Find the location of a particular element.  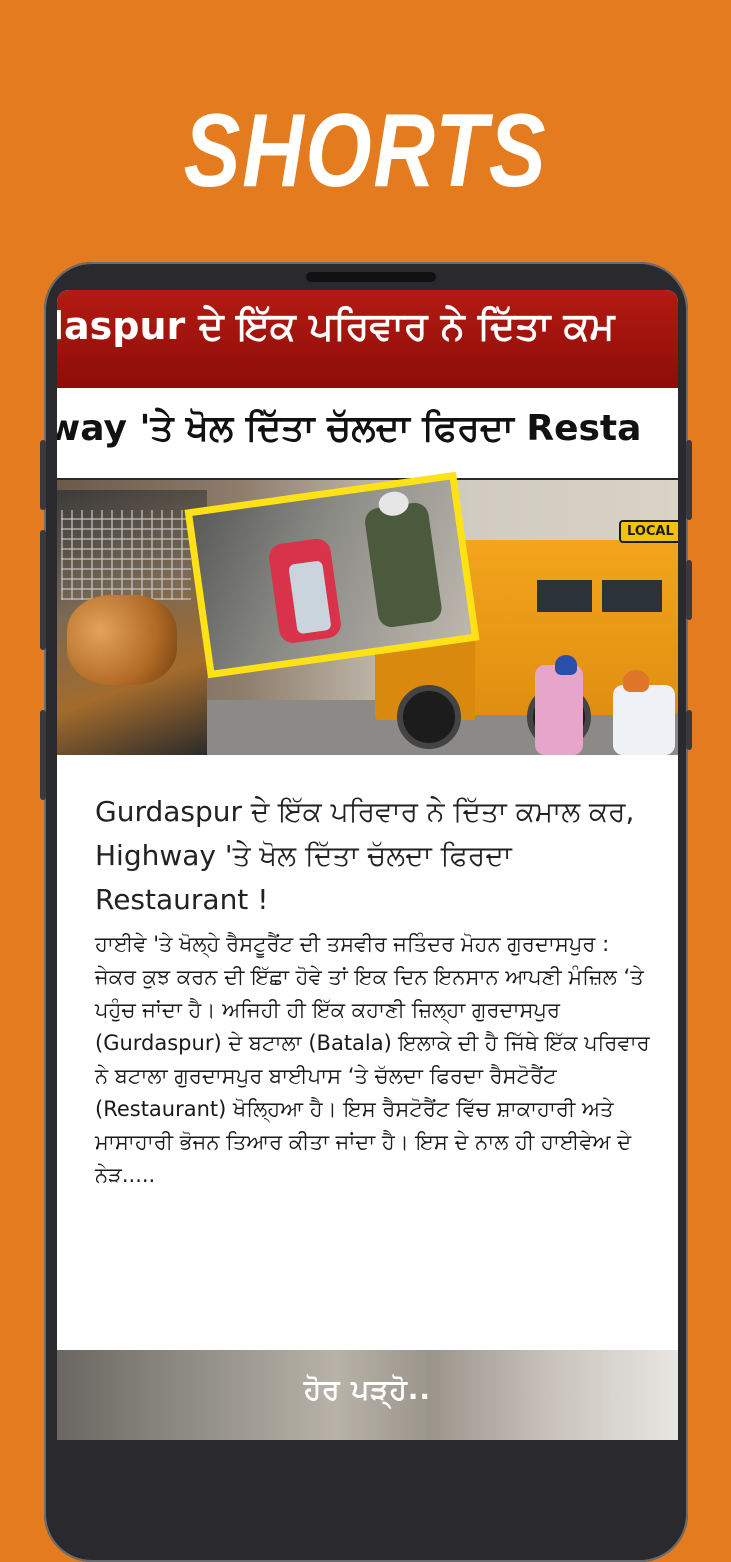

read-more-button: ਹੋਰ ਪੜ੍ਹੋ.. is located at coordinates (367, 1390).